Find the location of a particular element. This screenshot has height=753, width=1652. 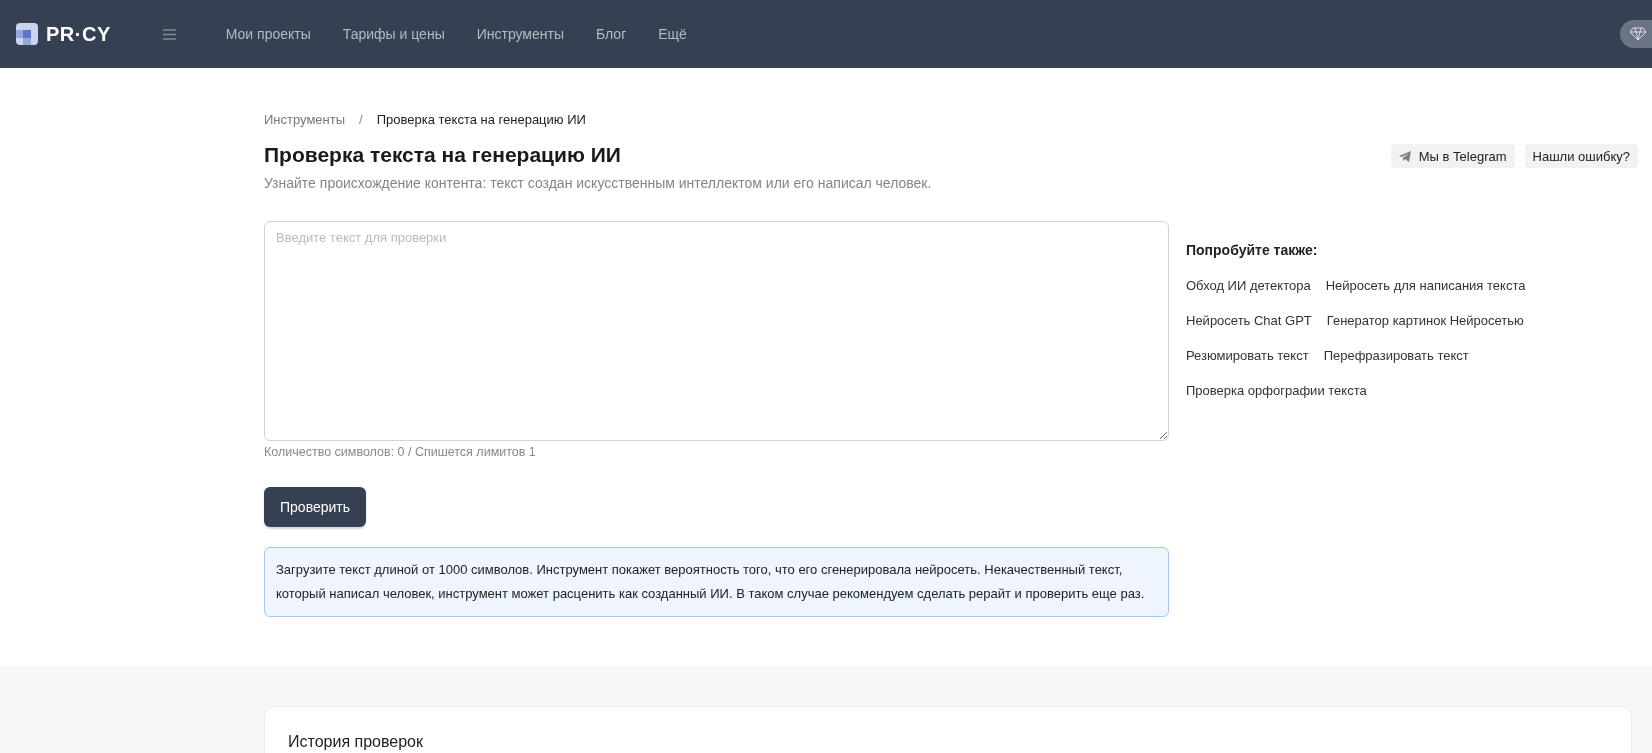

telegram-button: Мы в Telegram is located at coordinates (1452, 156).